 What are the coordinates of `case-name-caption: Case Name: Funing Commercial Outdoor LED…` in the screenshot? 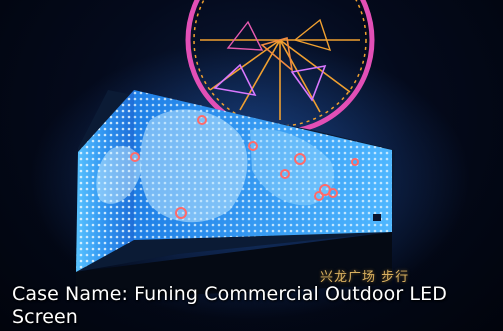 It's located at (229, 305).